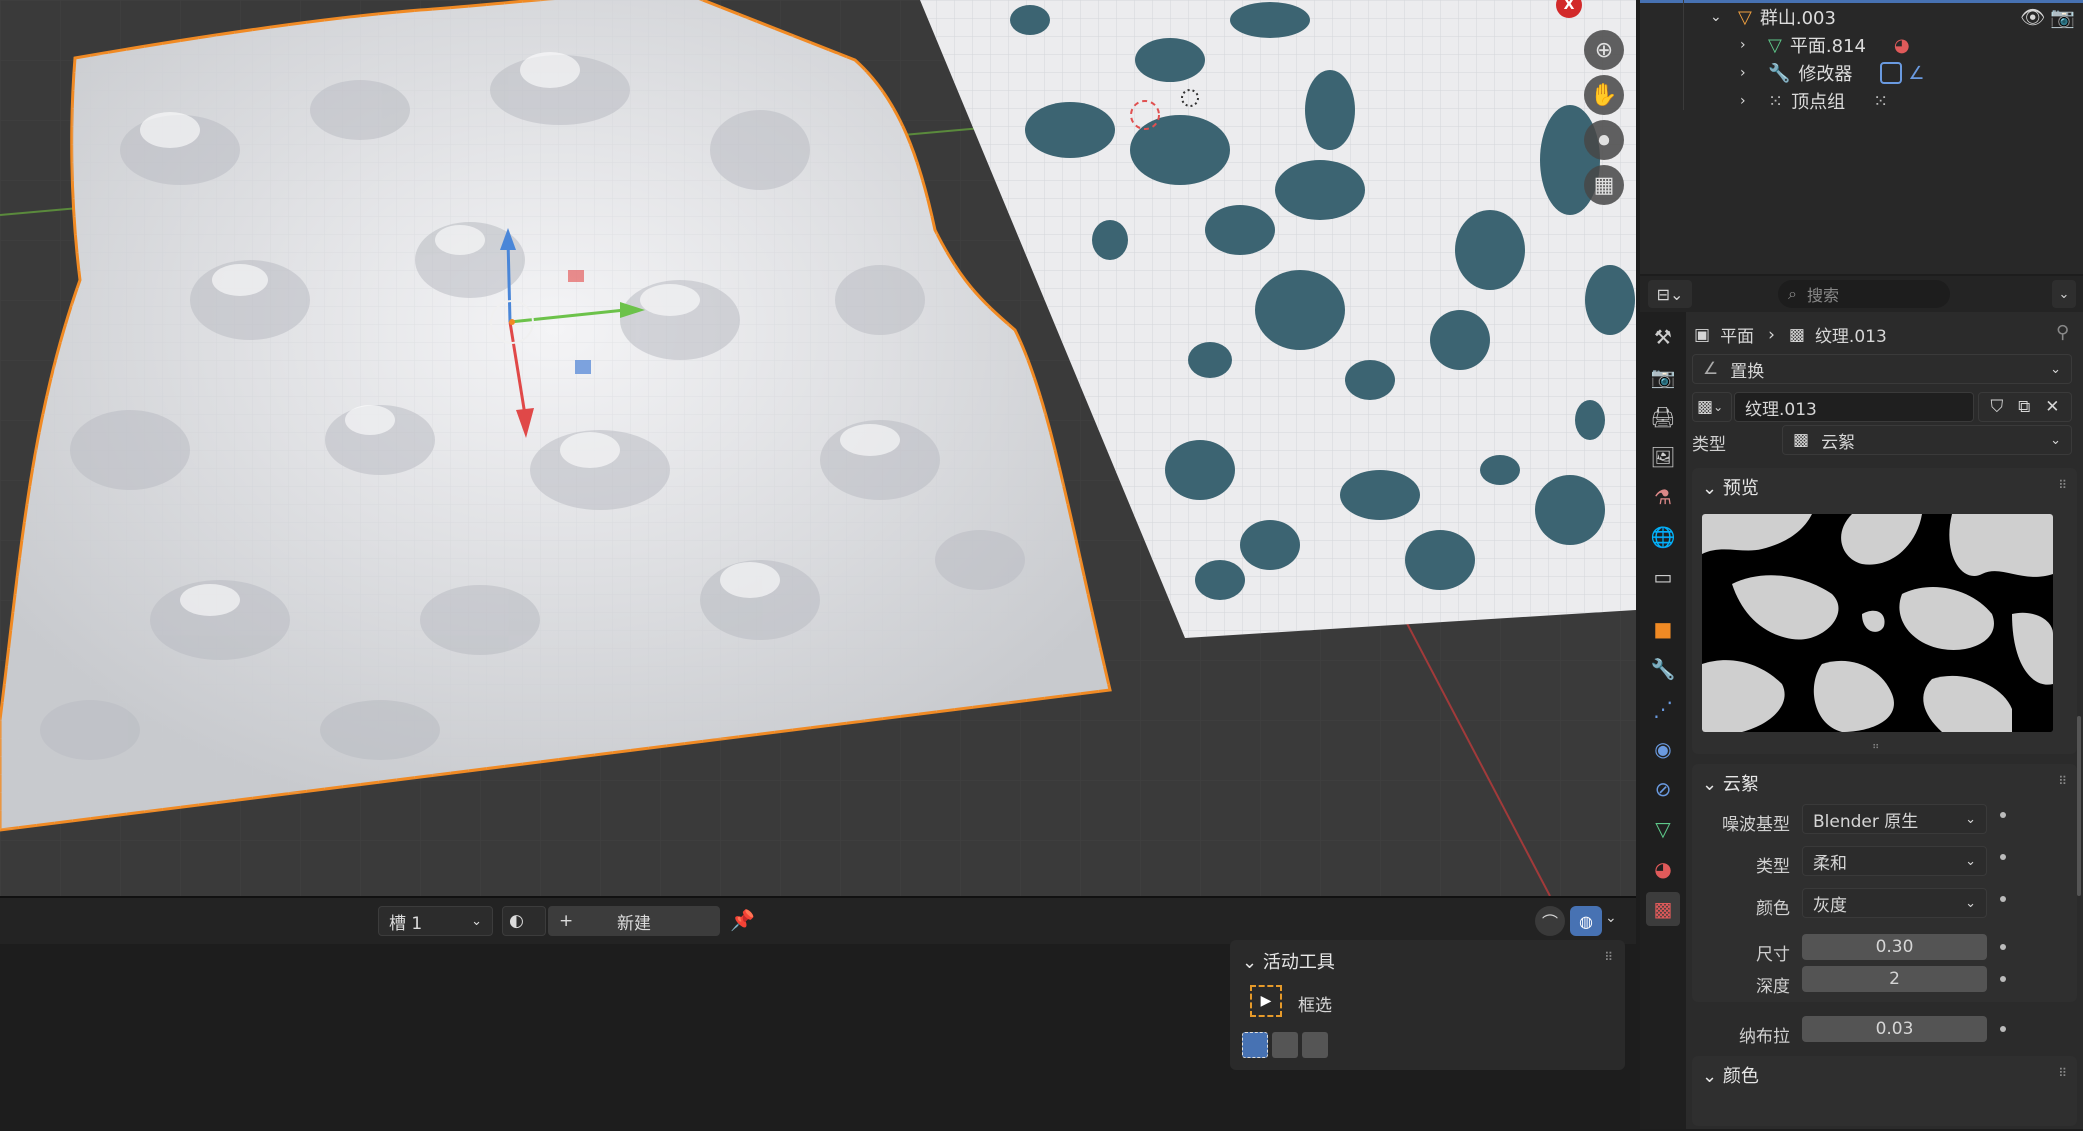 The width and height of the screenshot is (2083, 1131). What do you see at coordinates (2024, 407) in the screenshot?
I see `duplicate-icon: ⧉` at bounding box center [2024, 407].